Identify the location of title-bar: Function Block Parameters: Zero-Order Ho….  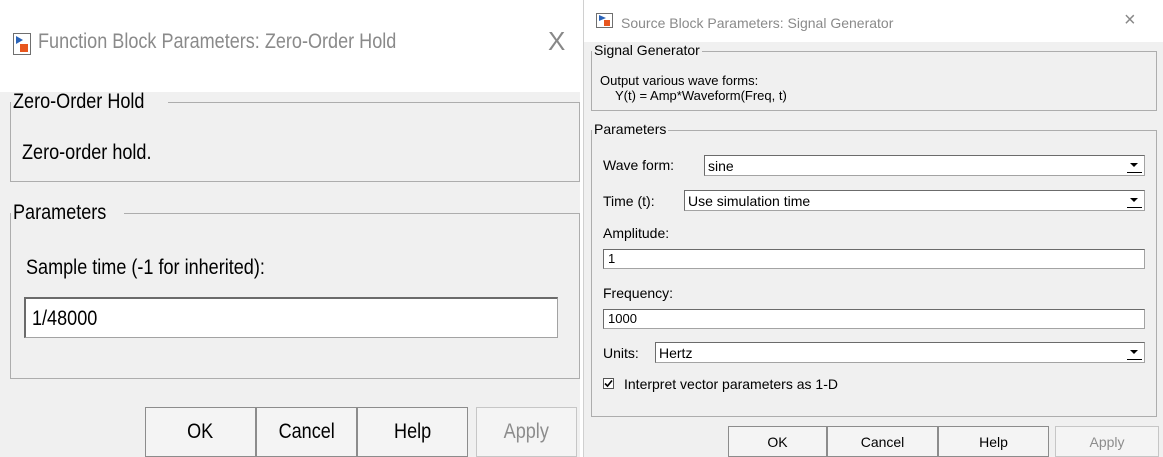
(290, 46).